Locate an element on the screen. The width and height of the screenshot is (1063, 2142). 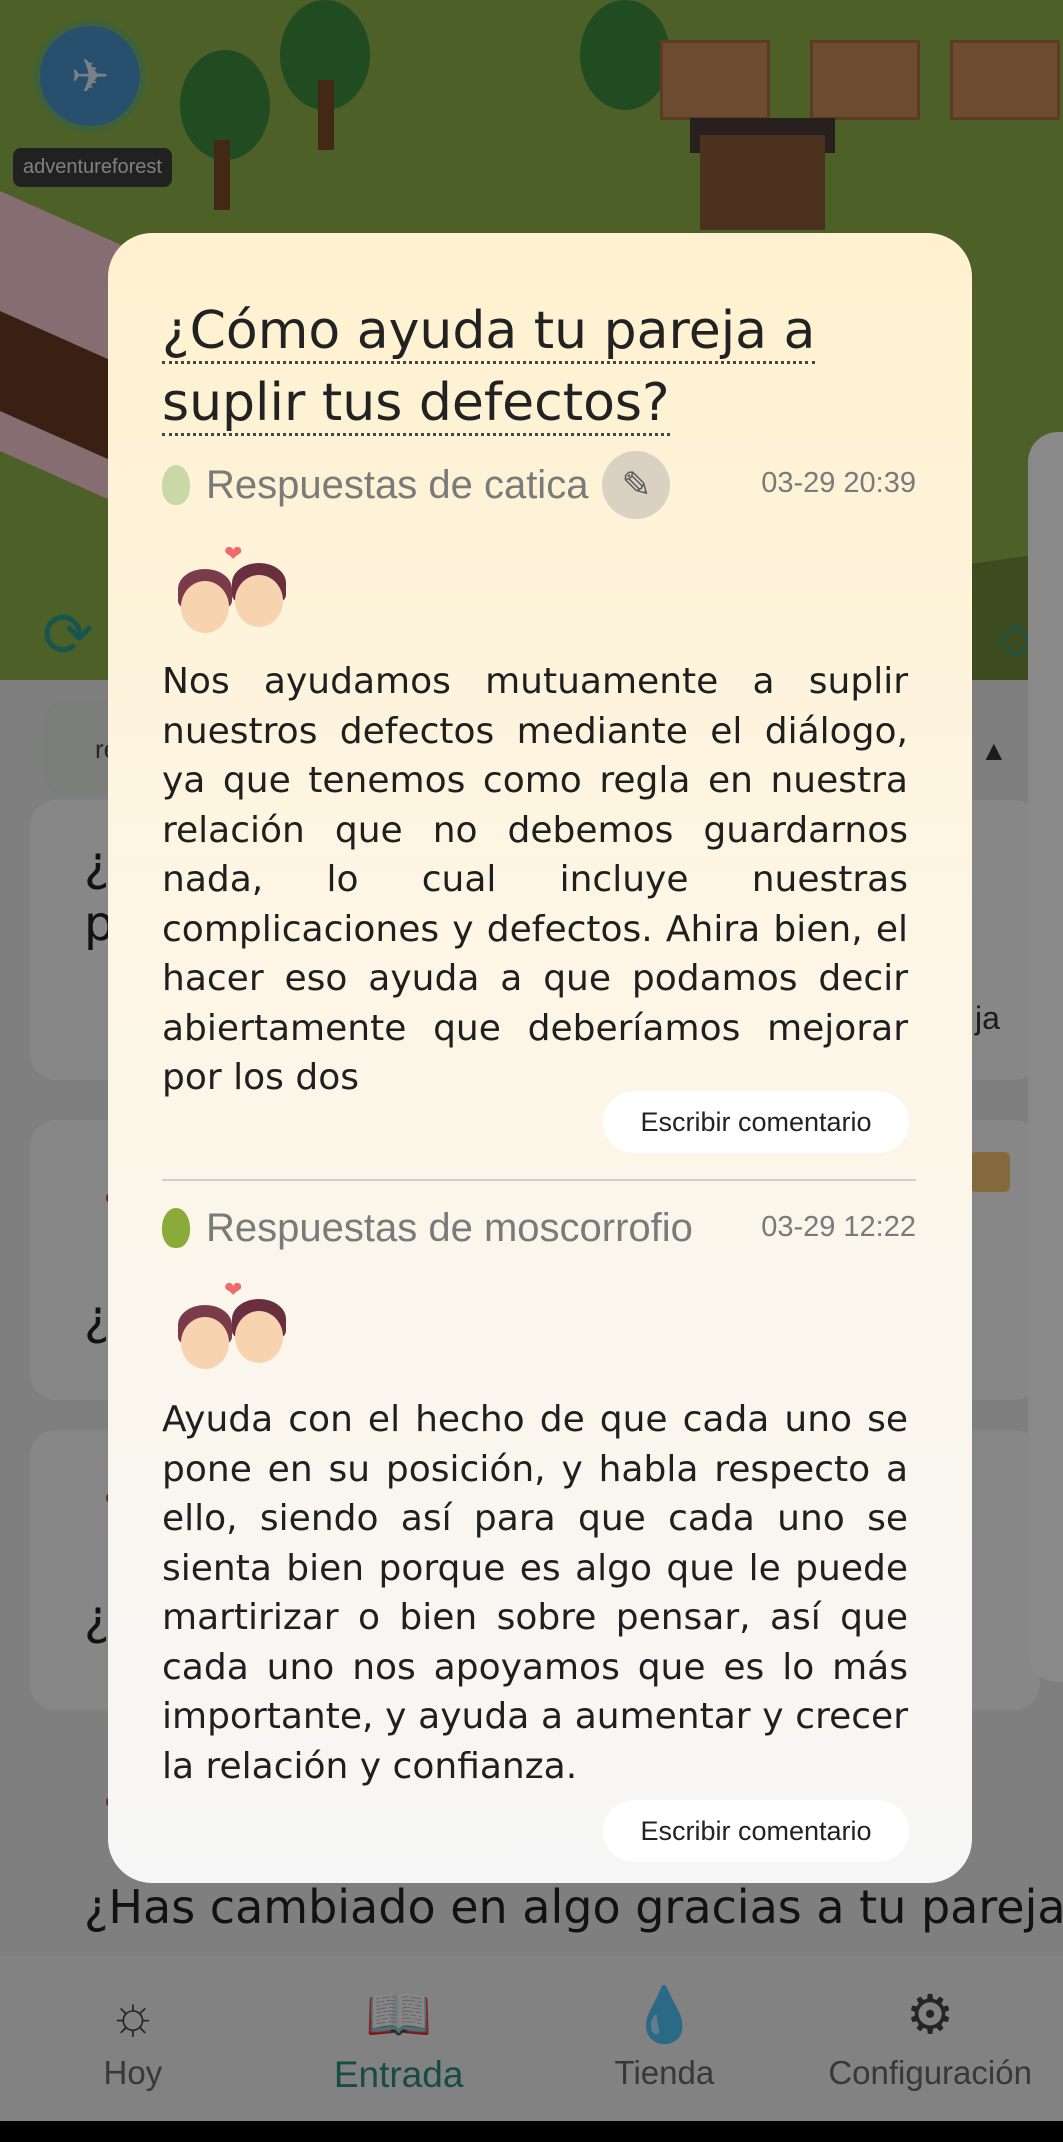
answer-header: Respuestas de moscorrofio is located at coordinates (427, 1228).